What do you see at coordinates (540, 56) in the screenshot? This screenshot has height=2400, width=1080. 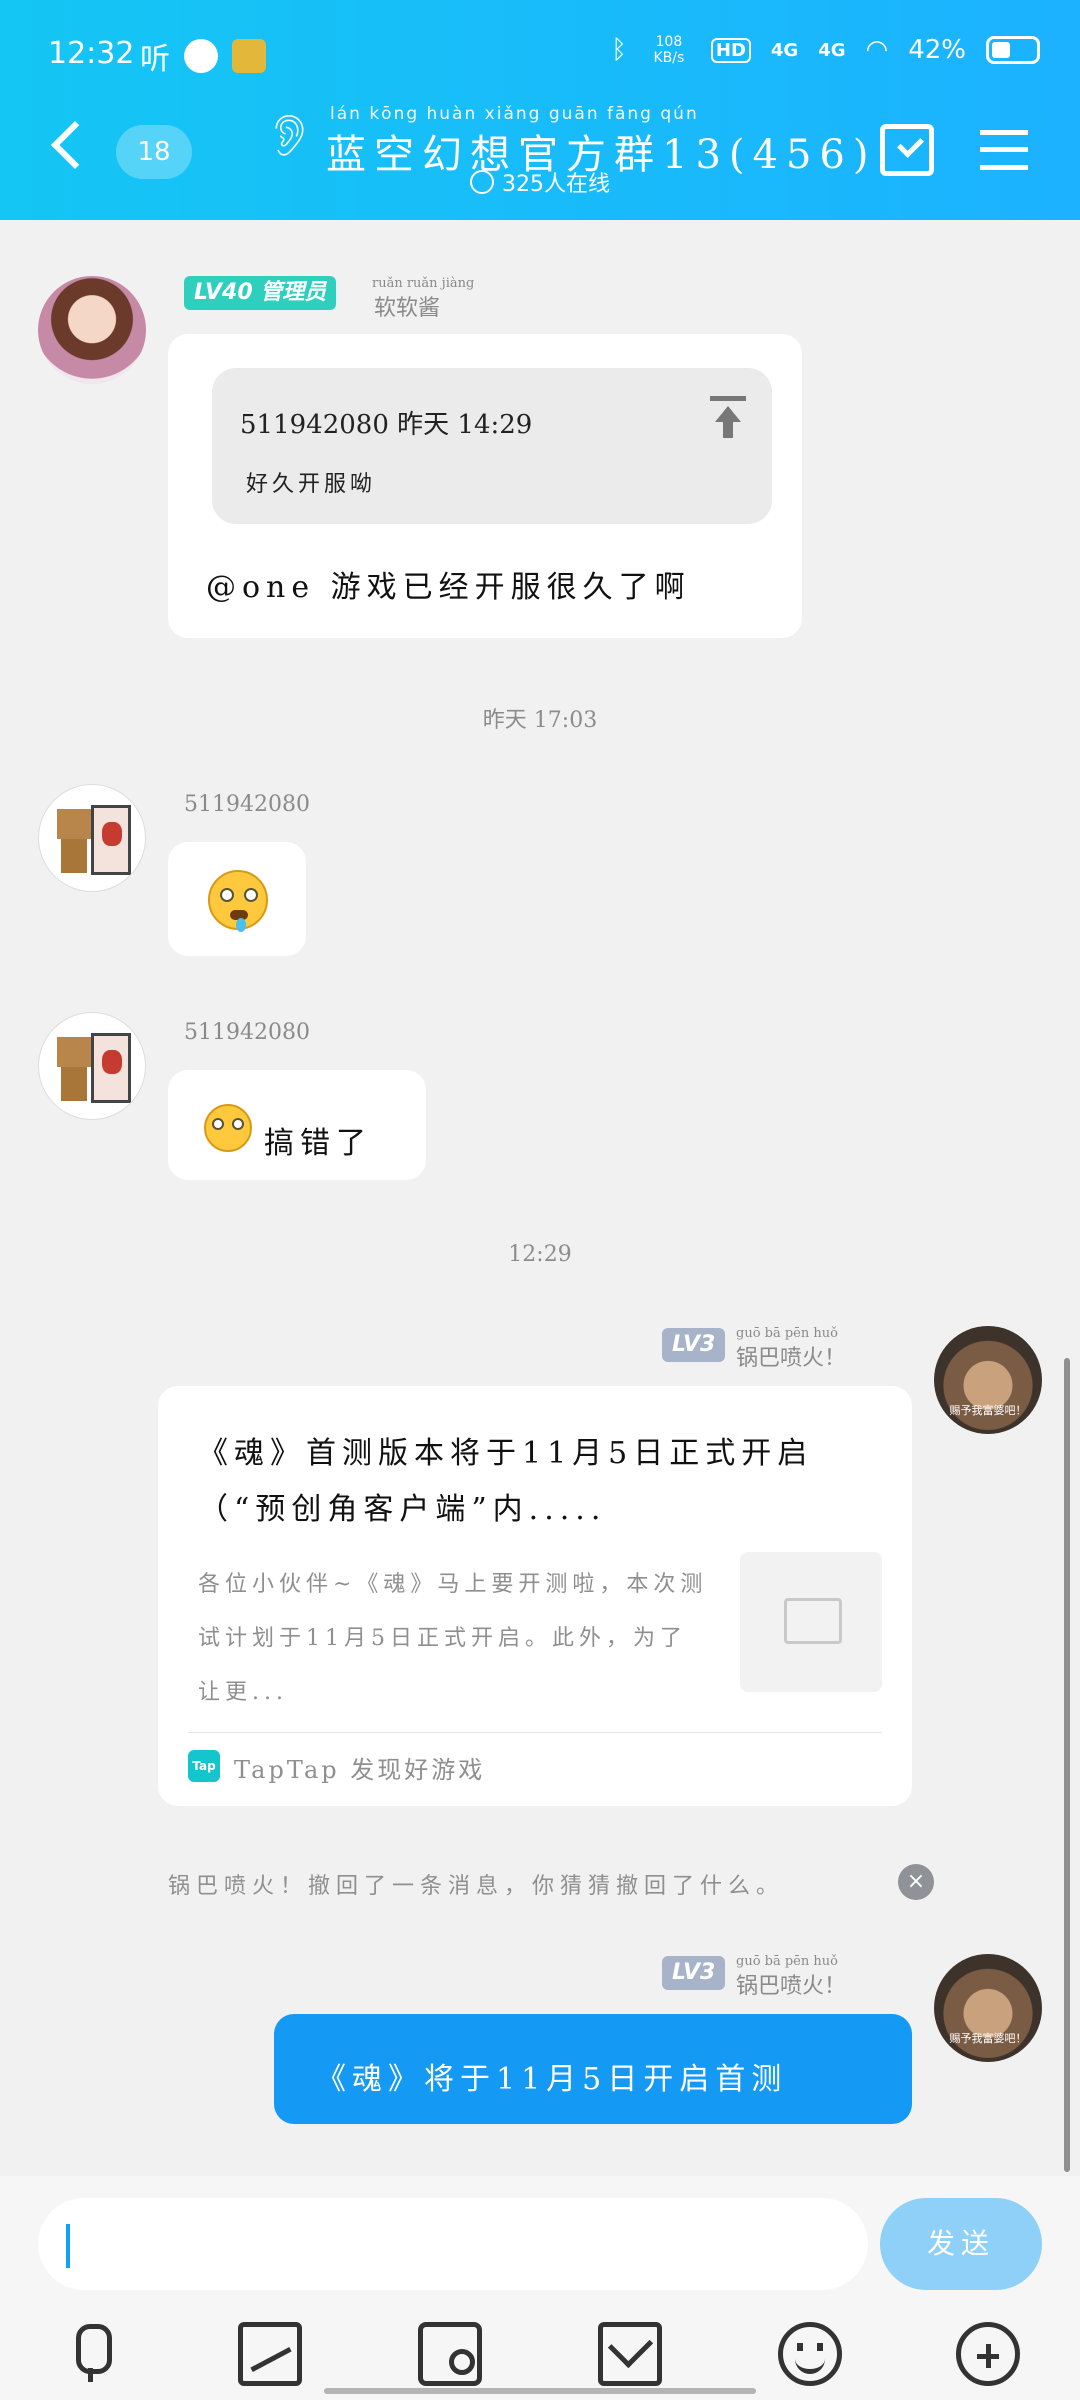 I see `status-bar: 12:32 听 ᛒ 108 KB/s HD 4G 4G ◠ 42%` at bounding box center [540, 56].